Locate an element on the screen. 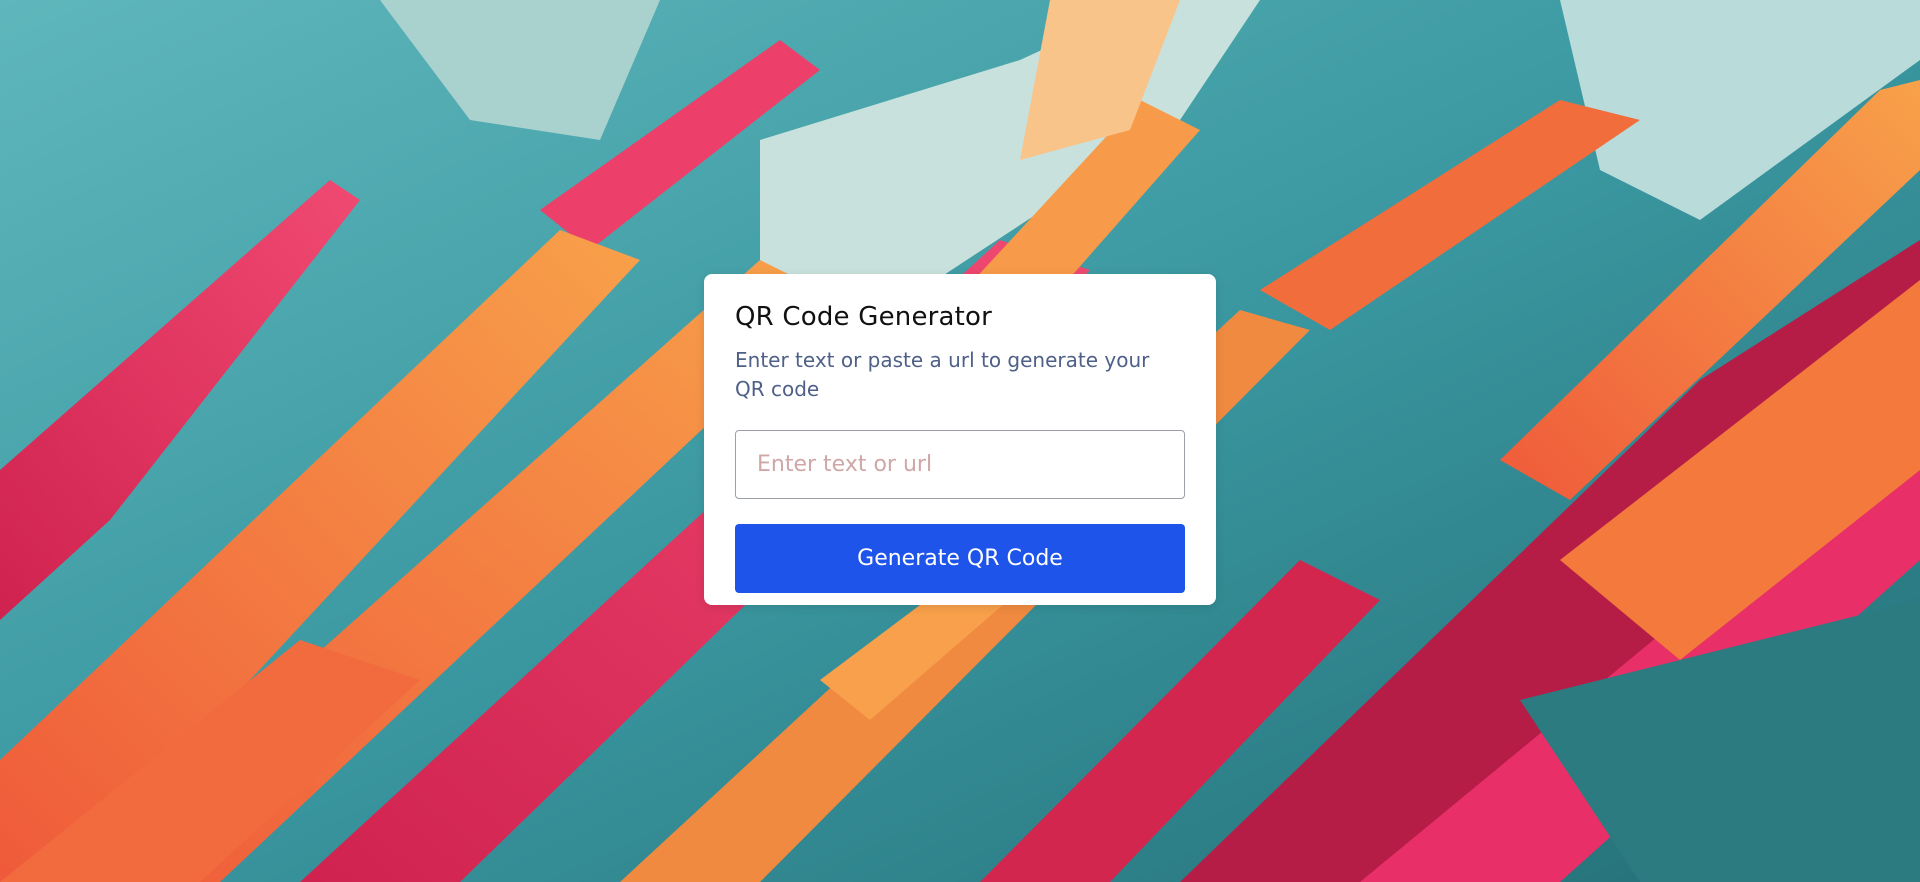 The width and height of the screenshot is (1920, 882). card-title: QR Code Generator is located at coordinates (864, 317).